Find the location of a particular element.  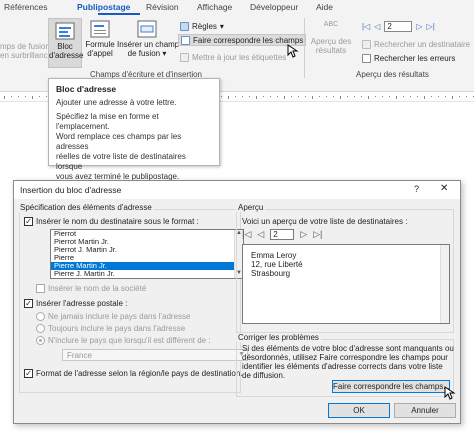

country-select: France ▼ is located at coordinates (155, 355).